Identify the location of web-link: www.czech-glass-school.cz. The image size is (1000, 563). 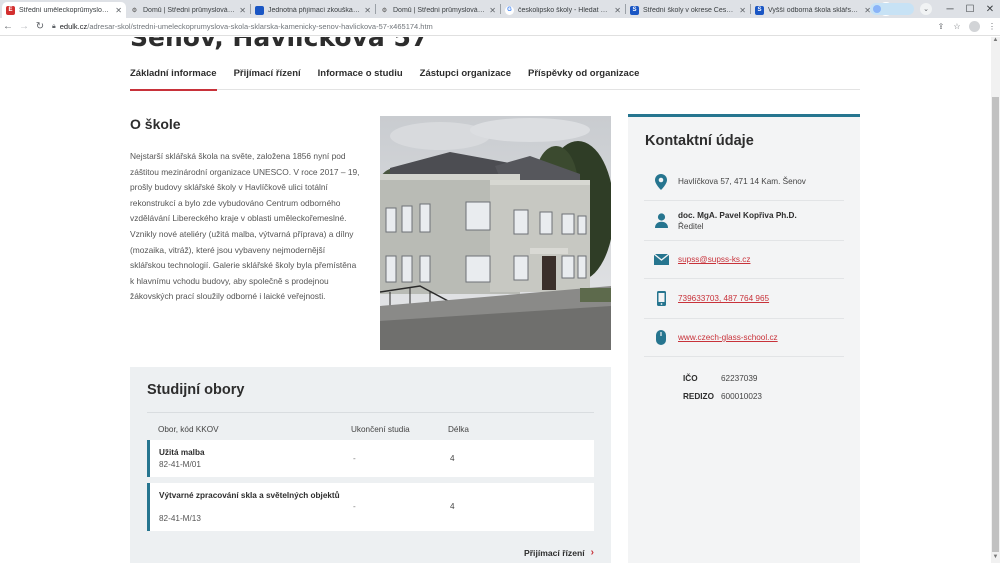
(728, 337).